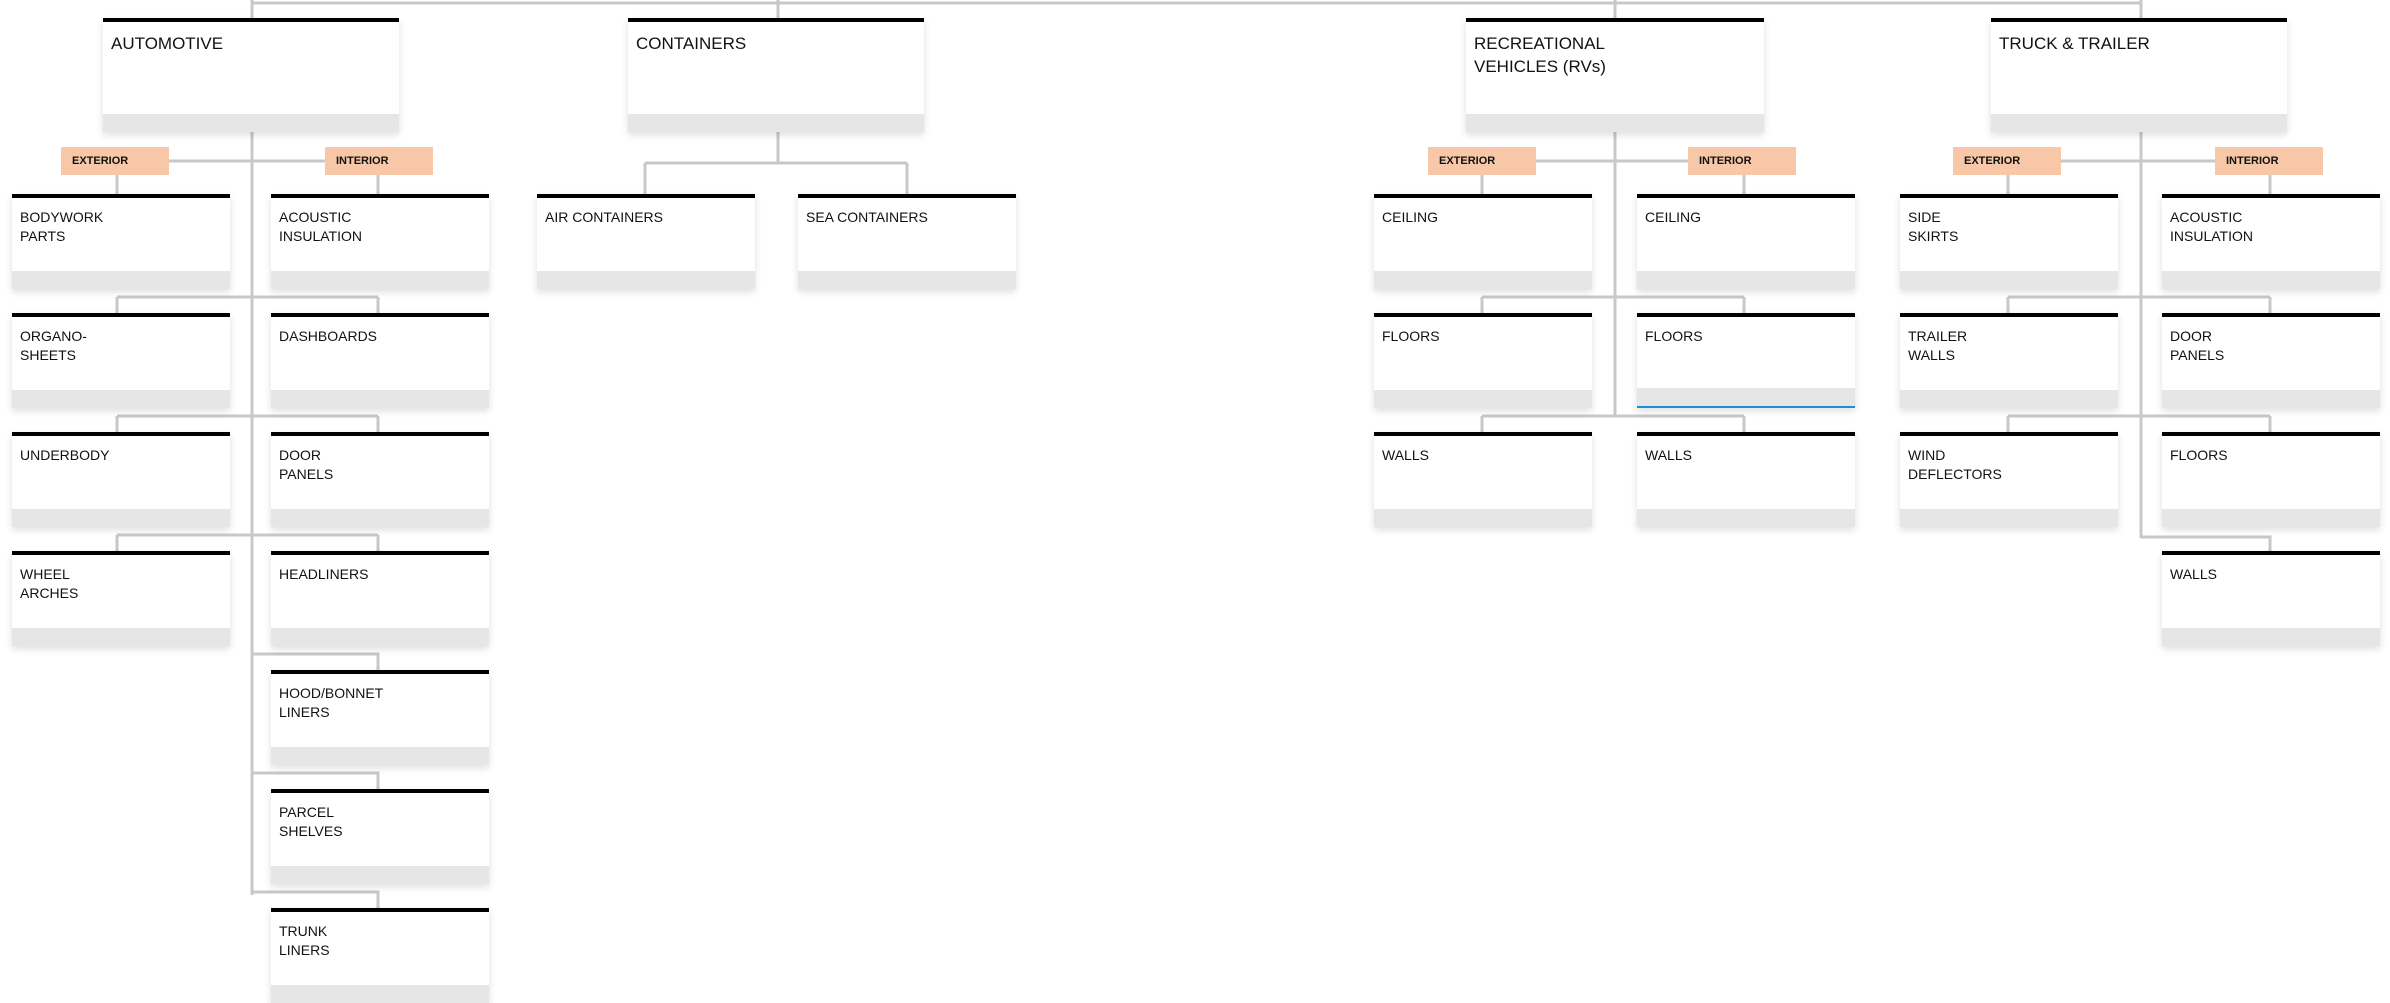  What do you see at coordinates (2271, 598) in the screenshot?
I see `node-truck-walls: WALLS` at bounding box center [2271, 598].